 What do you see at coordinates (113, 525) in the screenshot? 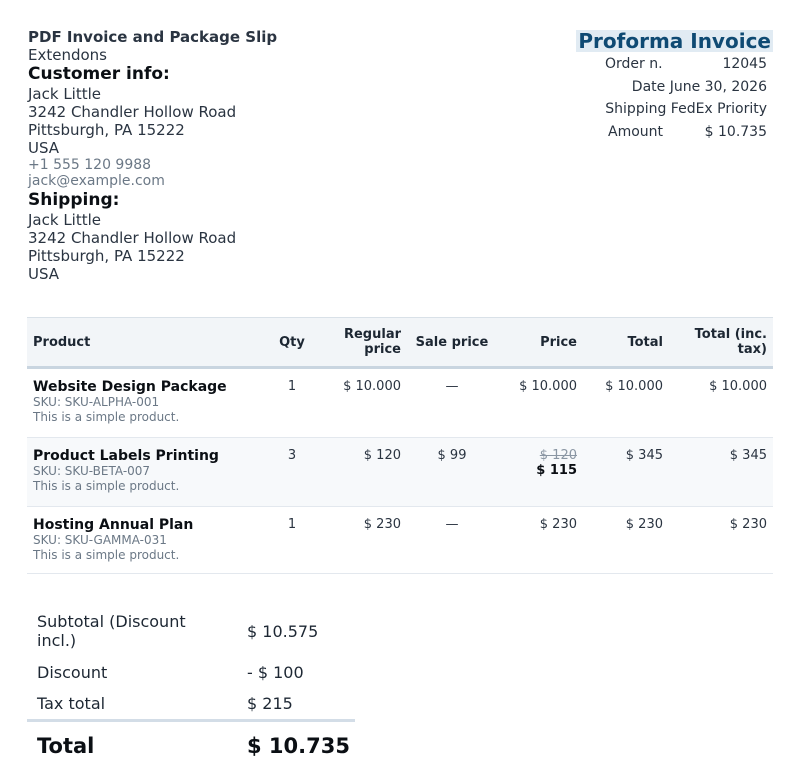
I see `product-name: Hosting Annual Plan` at bounding box center [113, 525].